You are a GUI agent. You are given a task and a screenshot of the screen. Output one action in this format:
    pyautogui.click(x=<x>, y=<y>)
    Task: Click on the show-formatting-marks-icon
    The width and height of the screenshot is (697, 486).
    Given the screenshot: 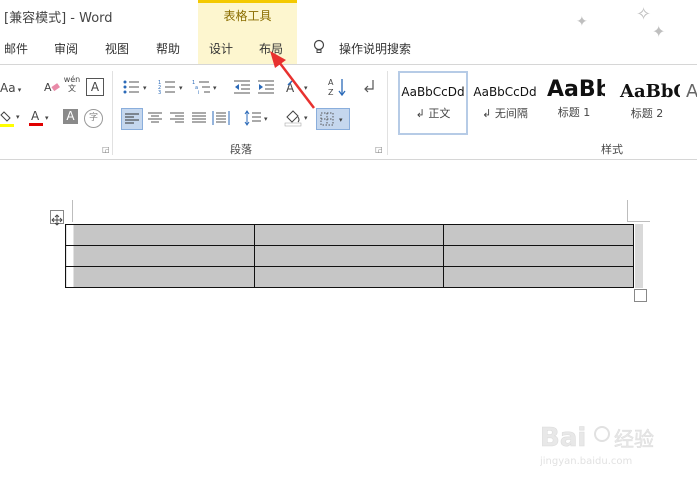 What is the action you would take?
    pyautogui.click(x=370, y=86)
    